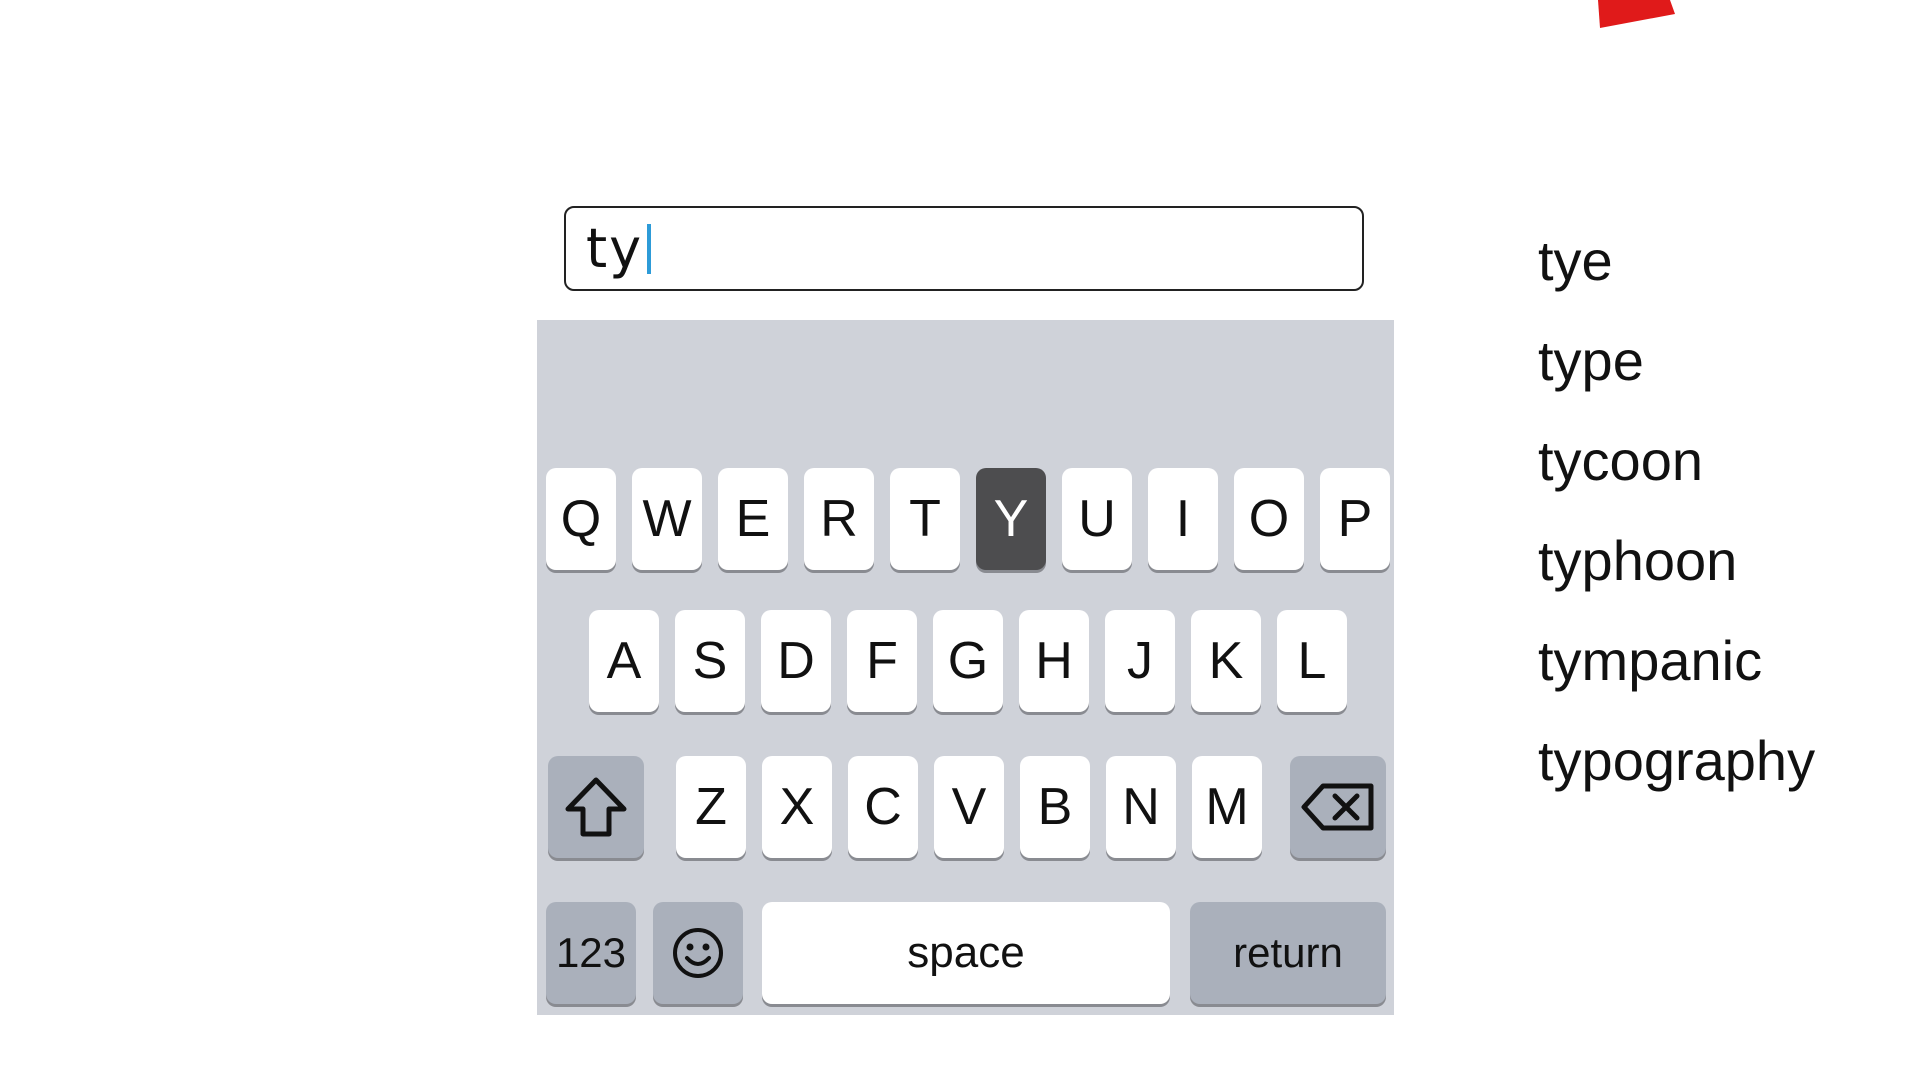  I want to click on suggestion-item: typhoon, so click(1723, 572).